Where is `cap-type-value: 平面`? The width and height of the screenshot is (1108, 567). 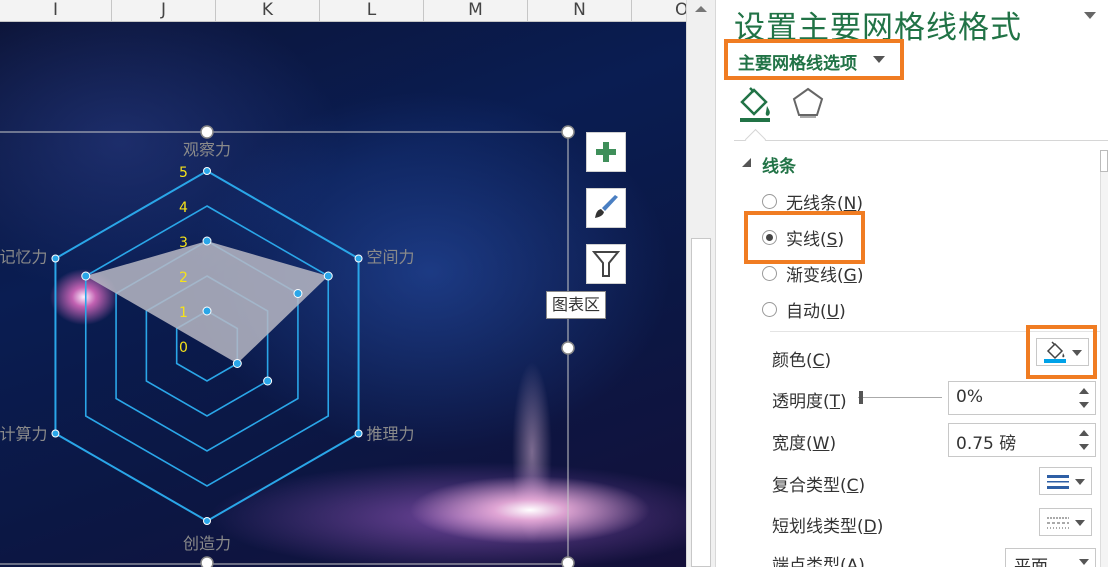
cap-type-value: 平面 is located at coordinates (1031, 562).